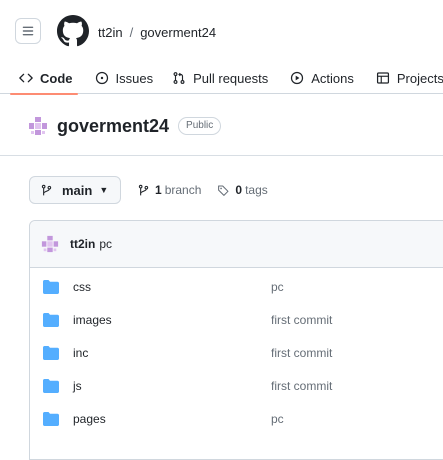 This screenshot has height=460, width=443. Describe the element at coordinates (236, 286) in the screenshot. I see `list-item: css pc` at that location.